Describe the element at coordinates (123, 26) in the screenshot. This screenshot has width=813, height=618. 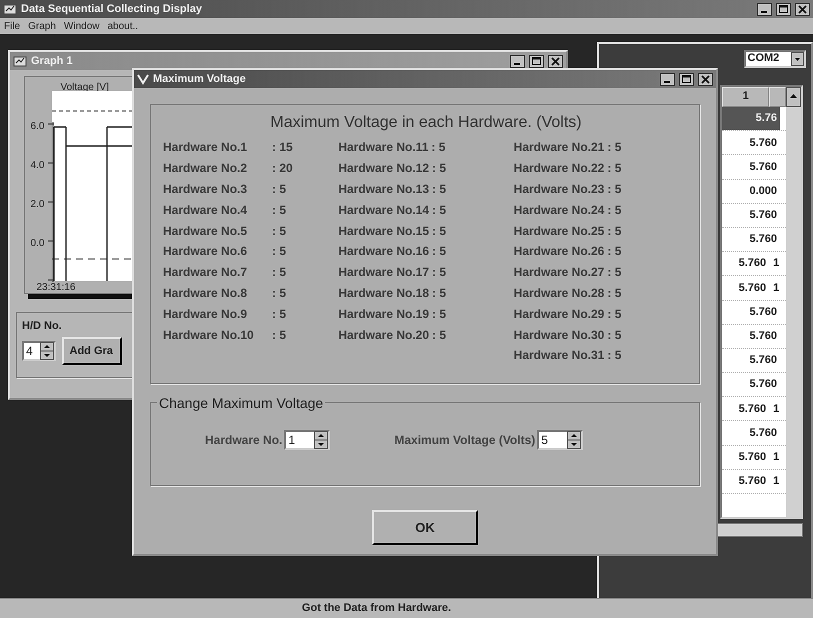
I see `menu-item: about..` at that location.